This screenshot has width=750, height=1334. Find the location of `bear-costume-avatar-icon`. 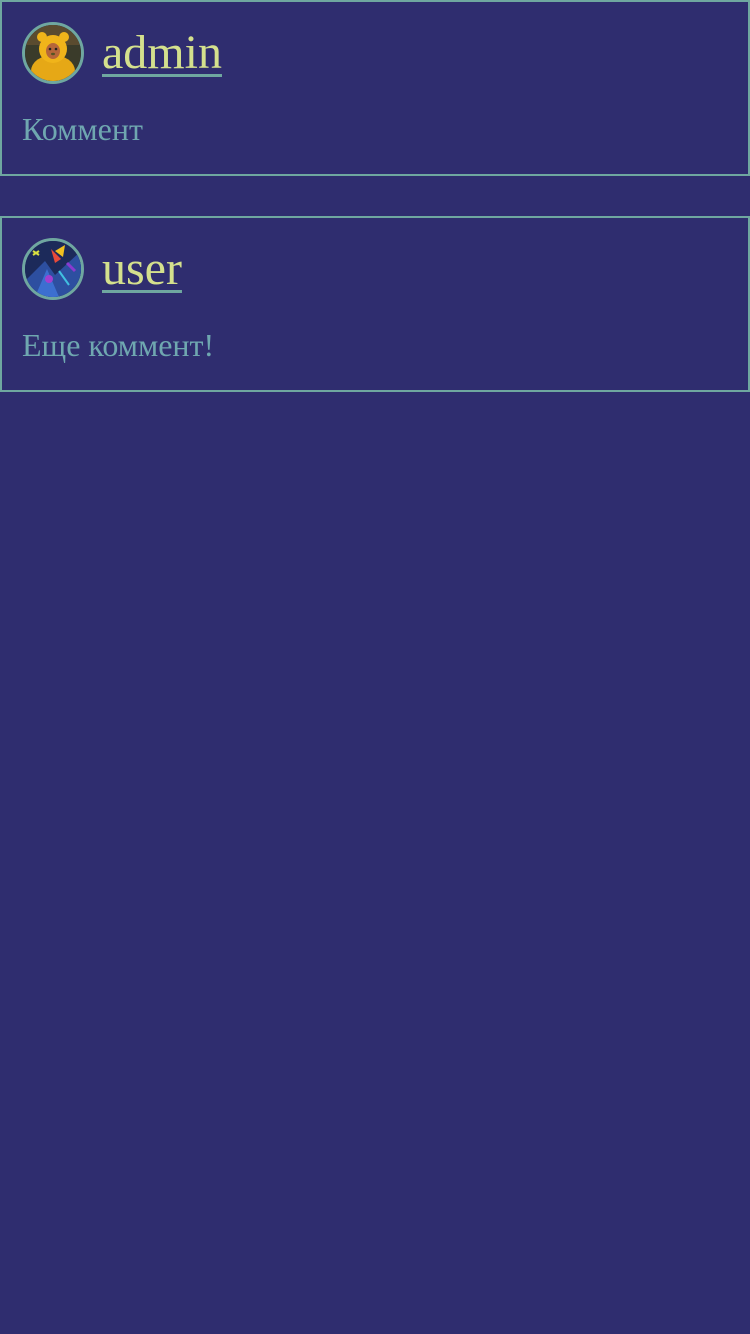

bear-costume-avatar-icon is located at coordinates (53, 53).